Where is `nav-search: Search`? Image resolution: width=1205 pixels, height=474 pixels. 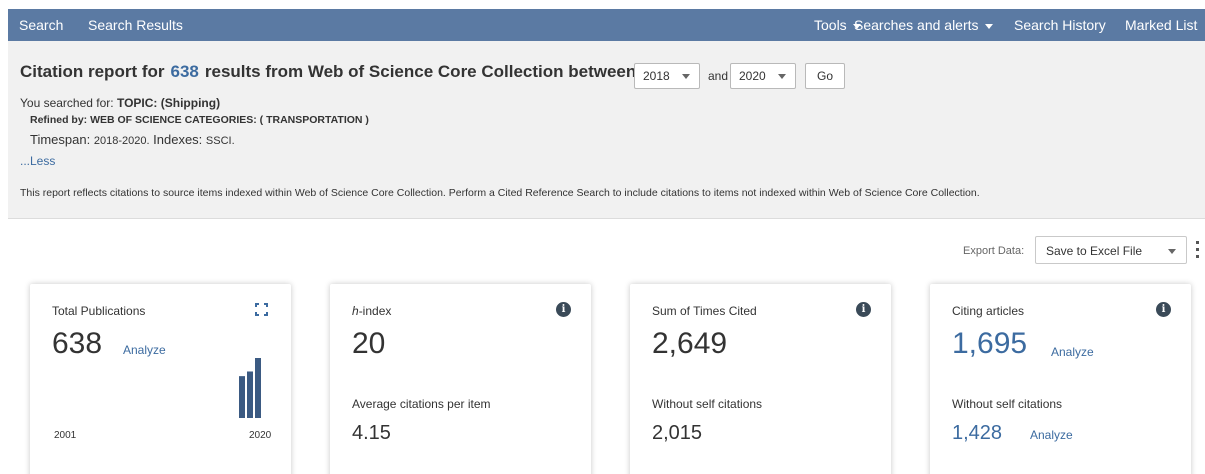
nav-search: Search is located at coordinates (41, 25).